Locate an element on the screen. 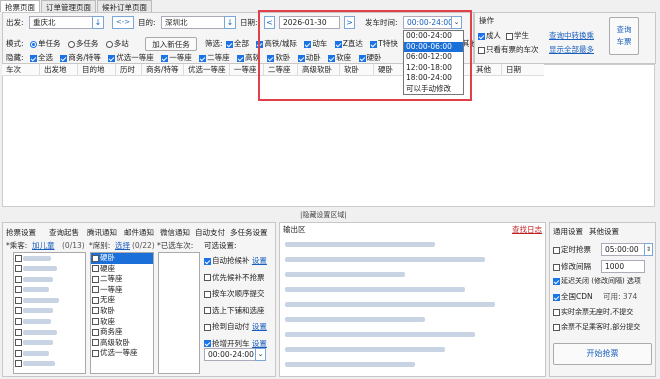 The image size is (660, 379). to-input: 深圳北 is located at coordinates (193, 22).